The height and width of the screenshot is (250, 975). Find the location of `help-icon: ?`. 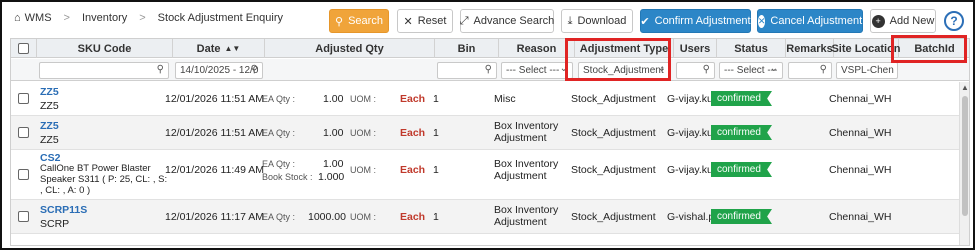

help-icon: ? is located at coordinates (954, 21).